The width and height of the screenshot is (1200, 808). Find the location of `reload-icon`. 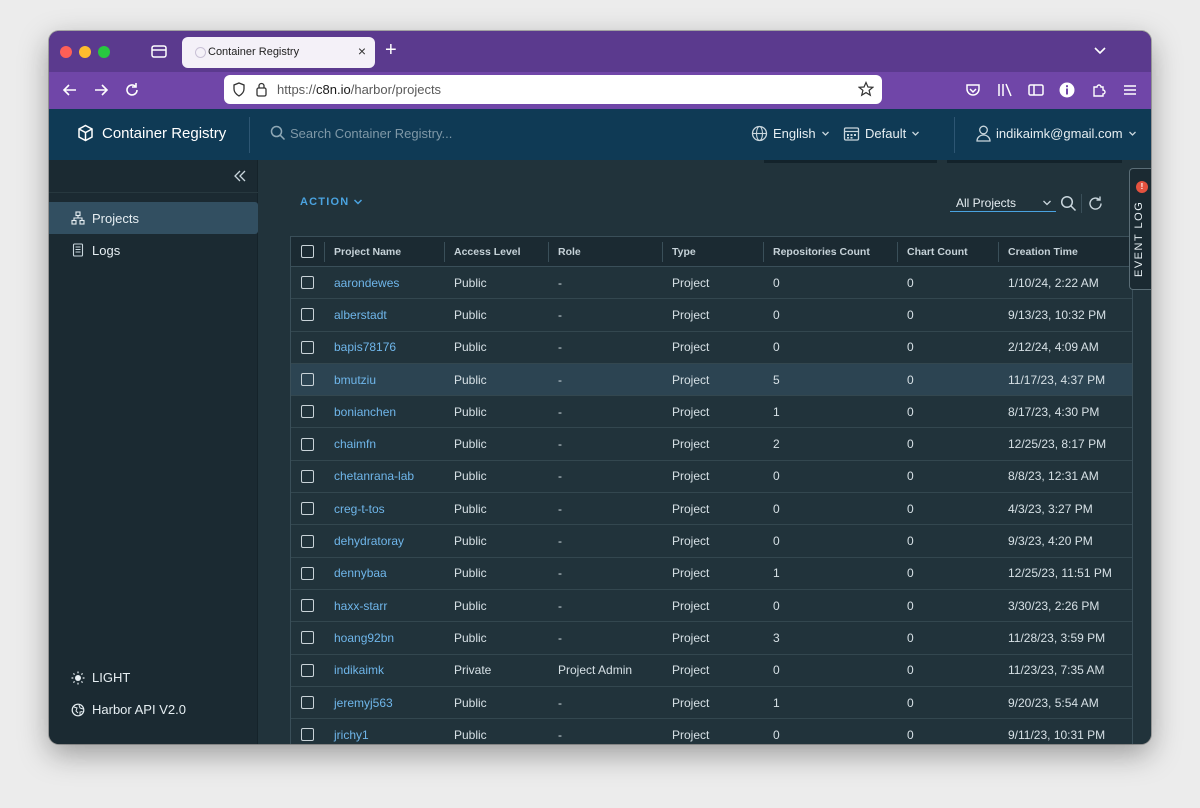

reload-icon is located at coordinates (132, 90).